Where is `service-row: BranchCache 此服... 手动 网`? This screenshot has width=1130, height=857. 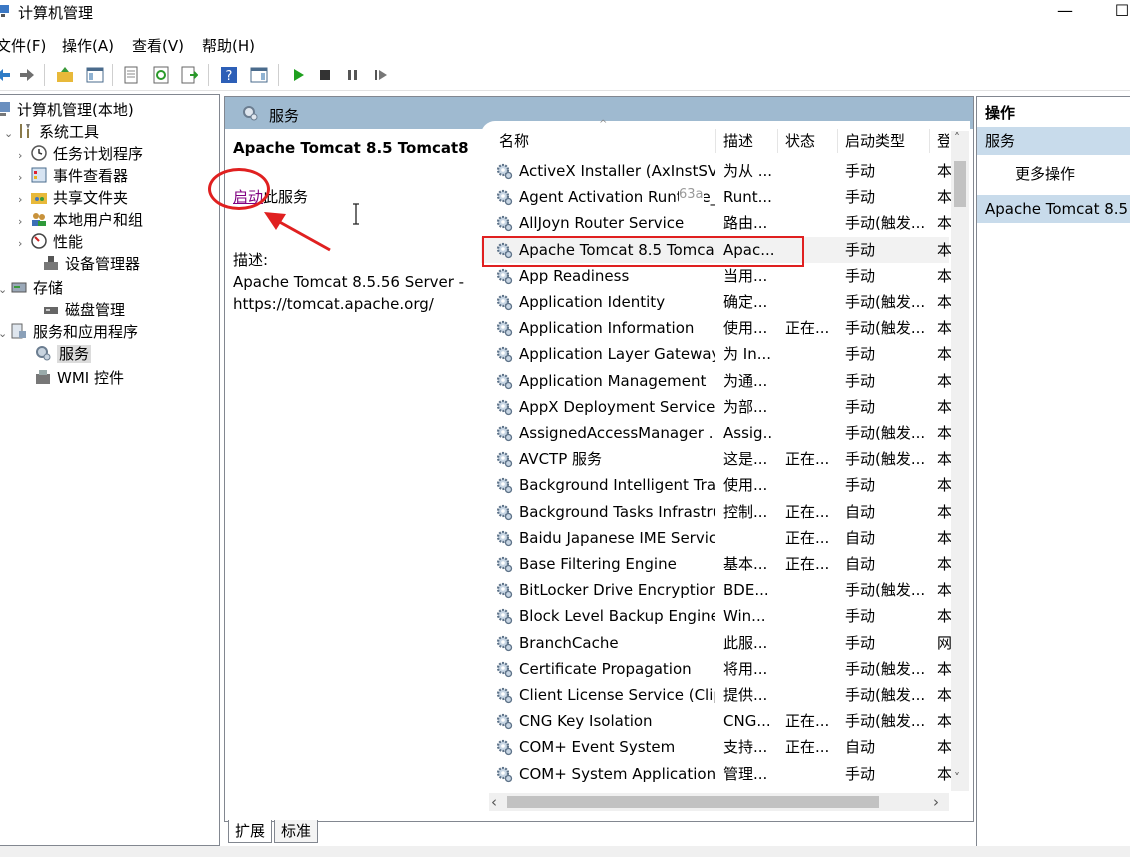 service-row: BranchCache 此服... 手动 网 is located at coordinates (716, 643).